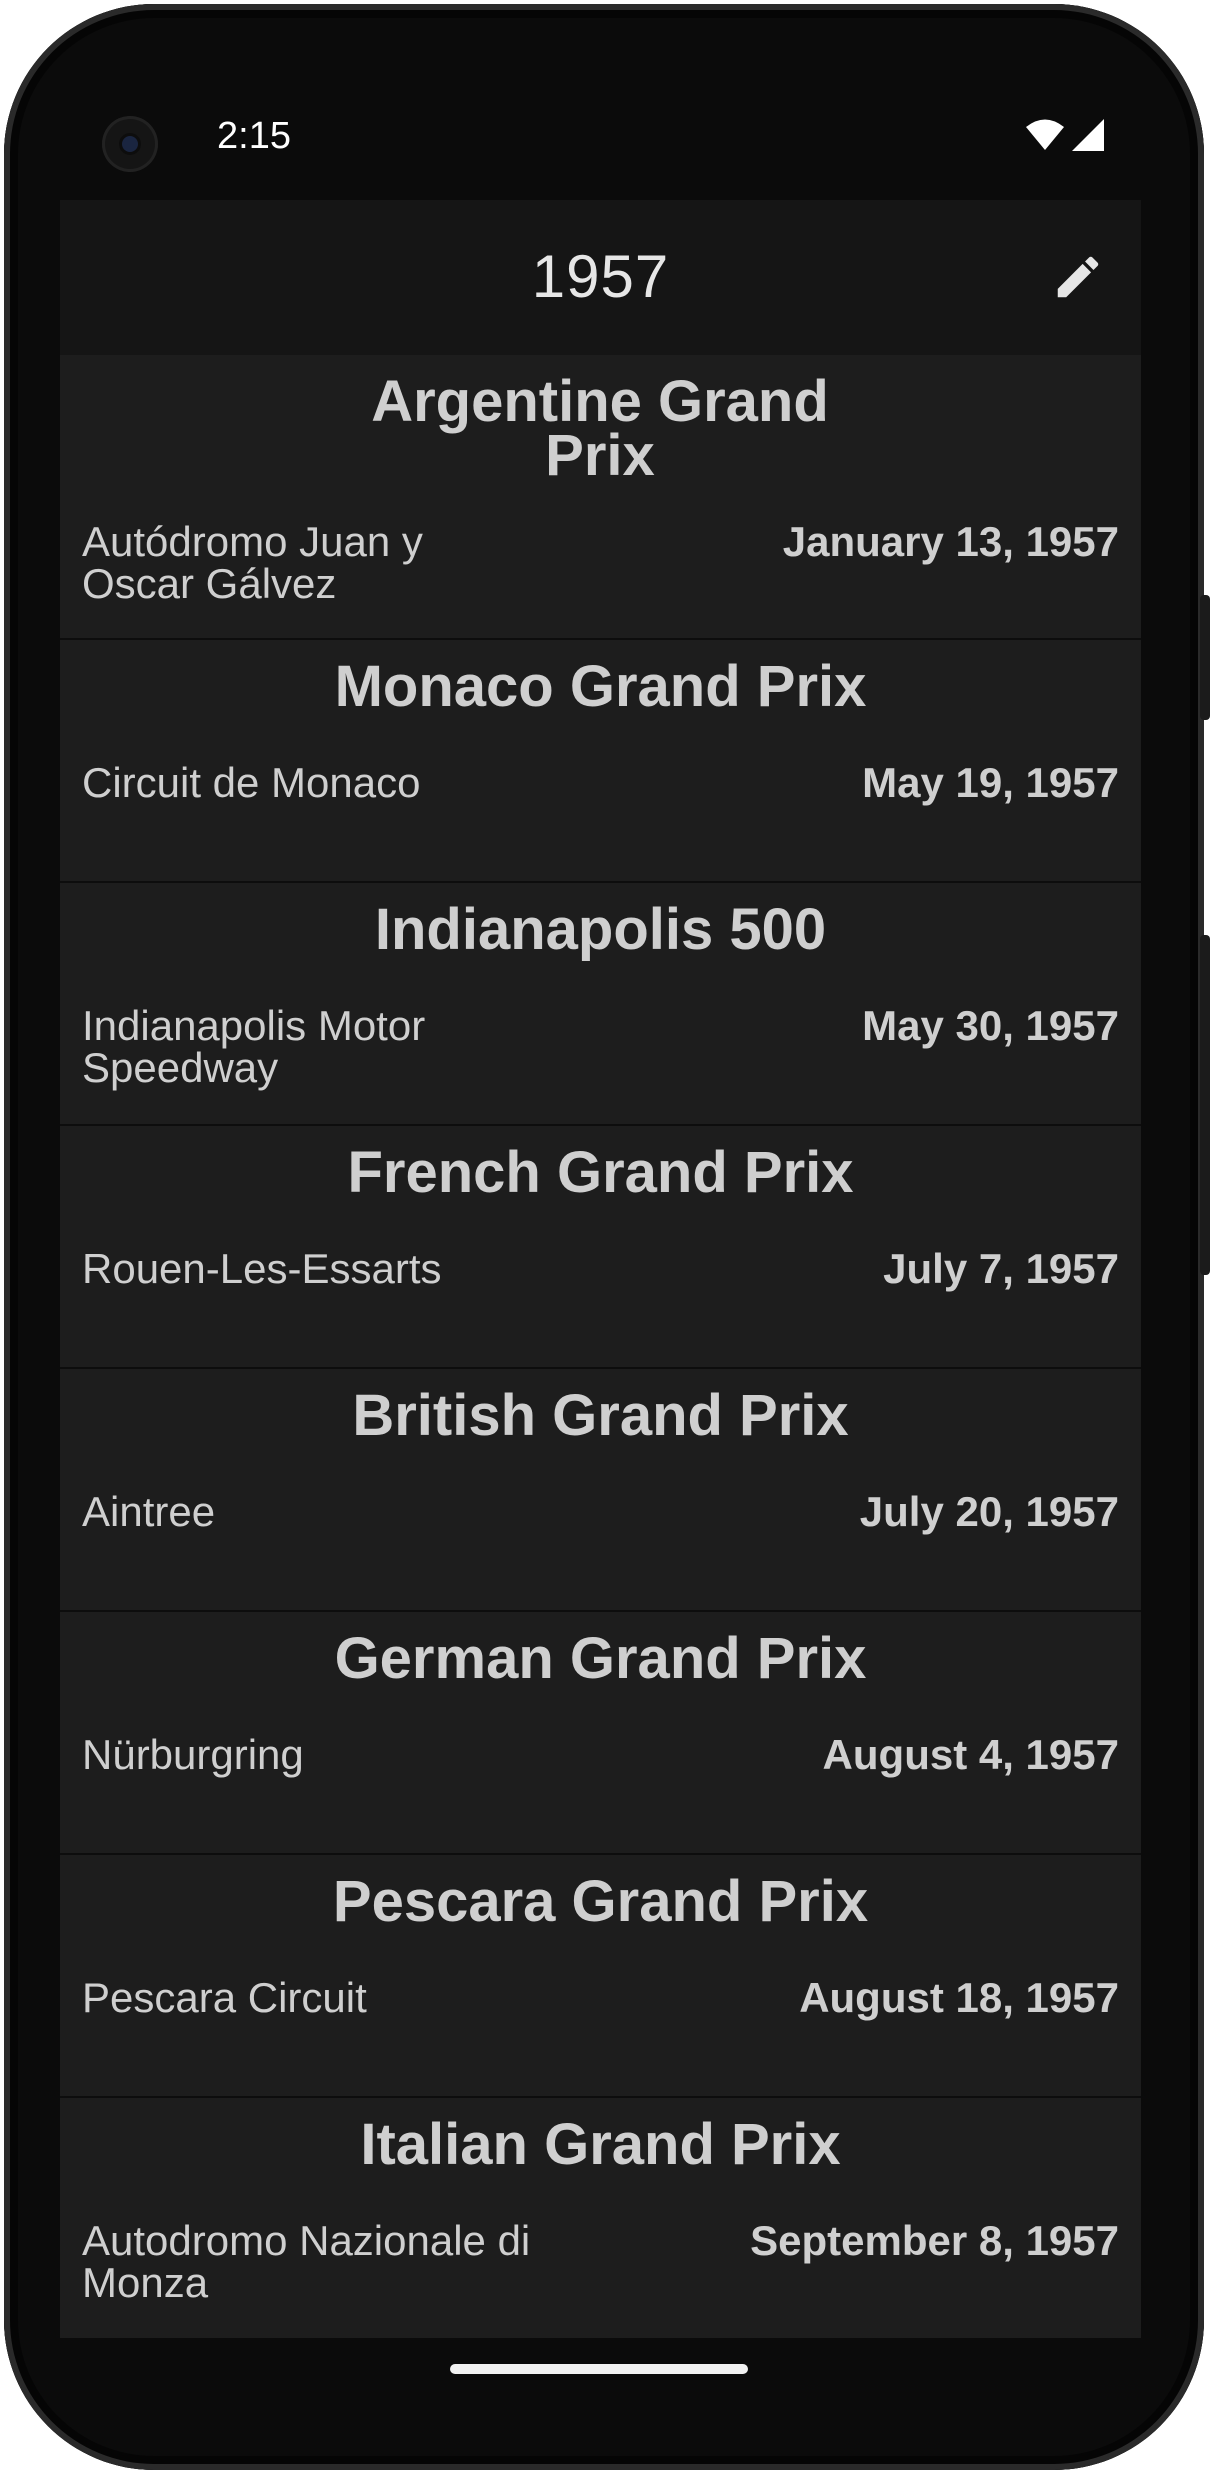 This screenshot has width=1211, height=2474. Describe the element at coordinates (306, 2261) in the screenshot. I see `race-circuit: Autodromo Nazionale di Monza` at that location.